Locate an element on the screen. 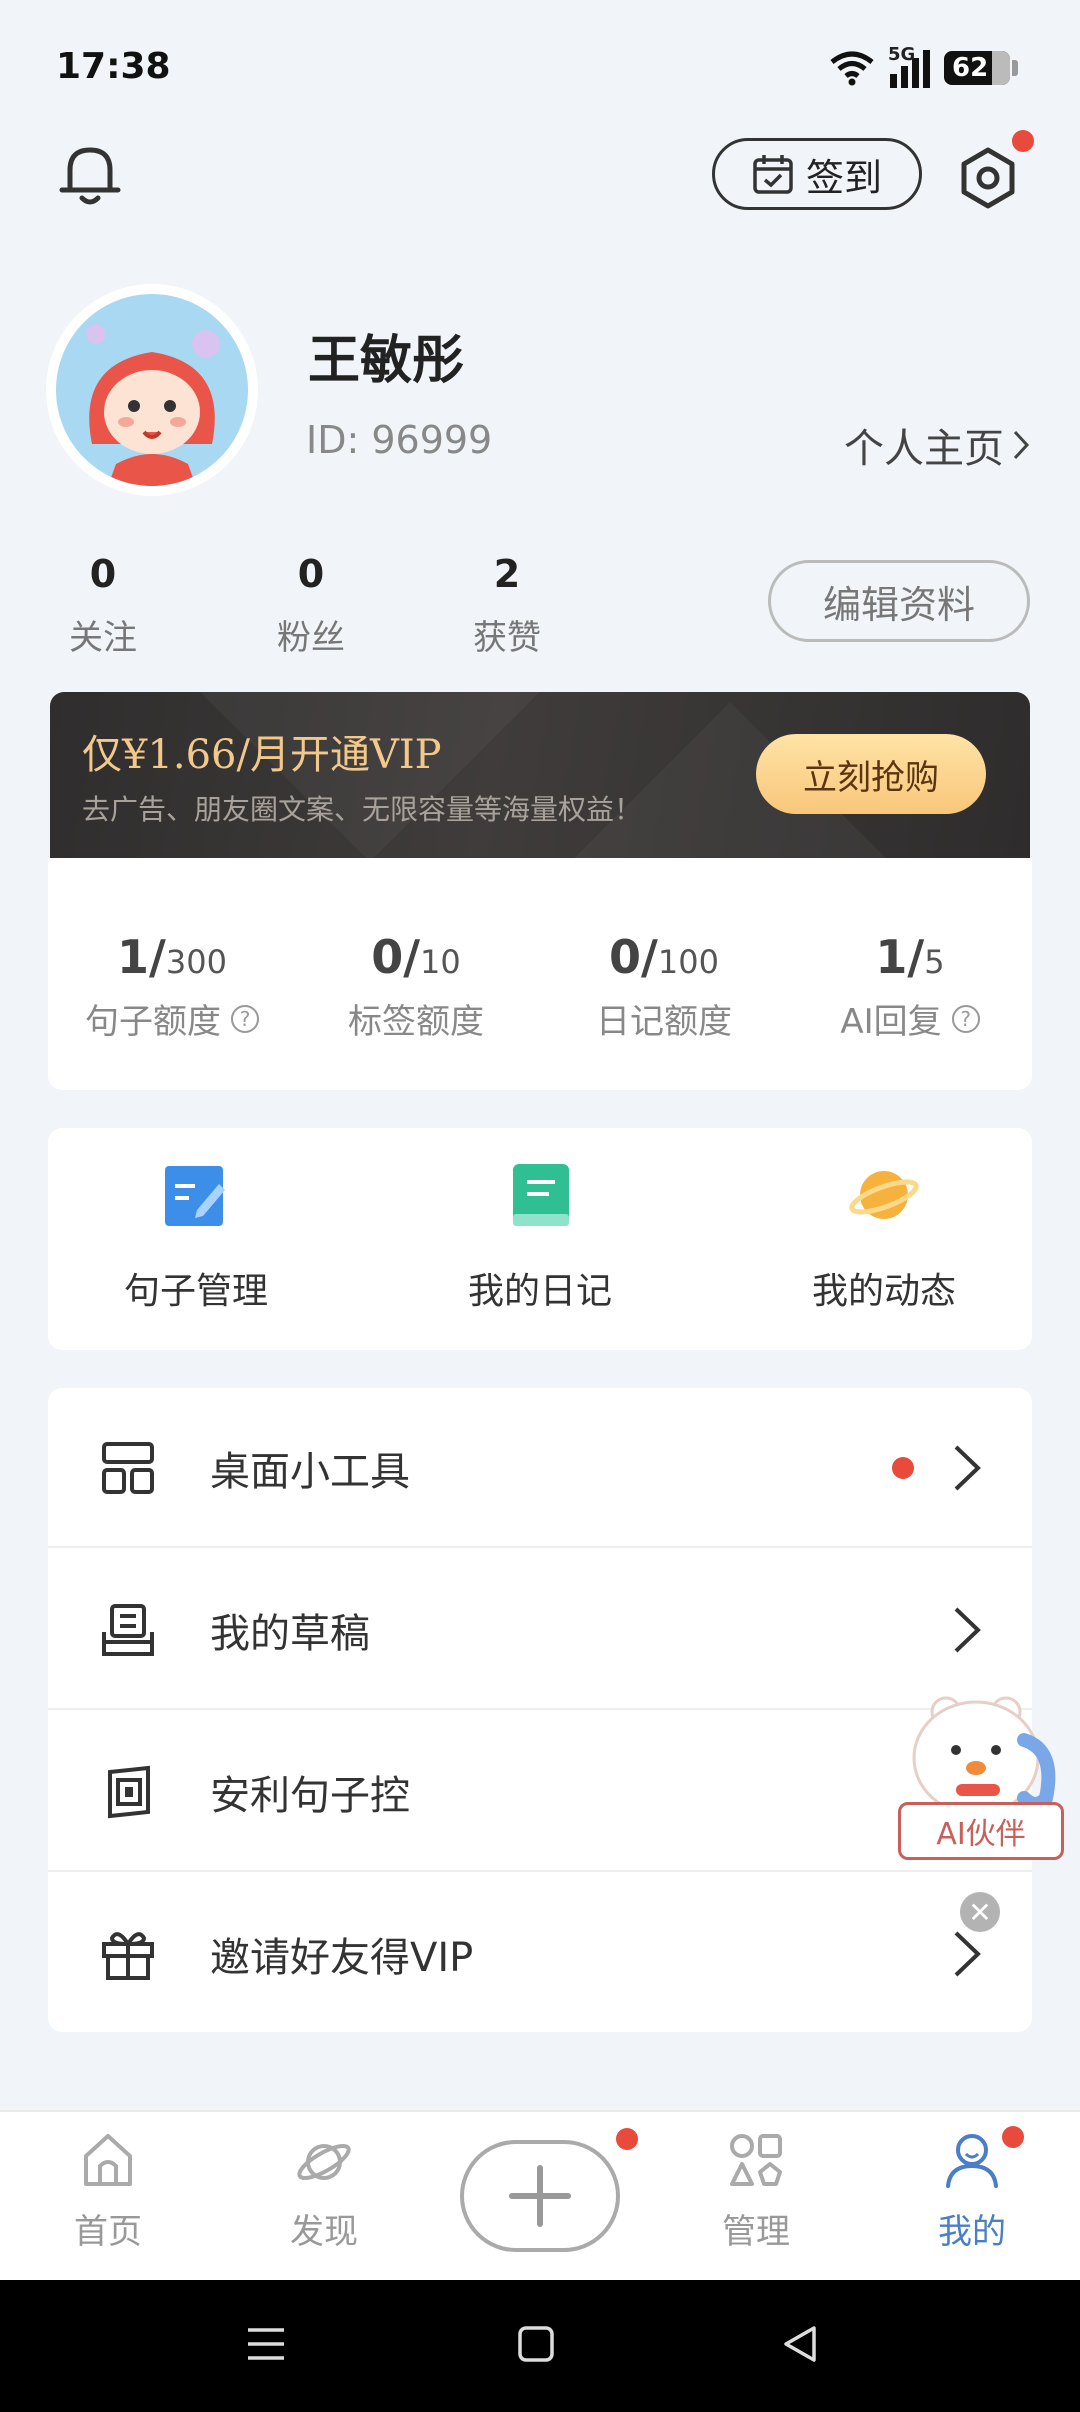 This screenshot has width=1080, height=2412. quota-ai-reply: 1/5 AI回复? is located at coordinates (910, 986).